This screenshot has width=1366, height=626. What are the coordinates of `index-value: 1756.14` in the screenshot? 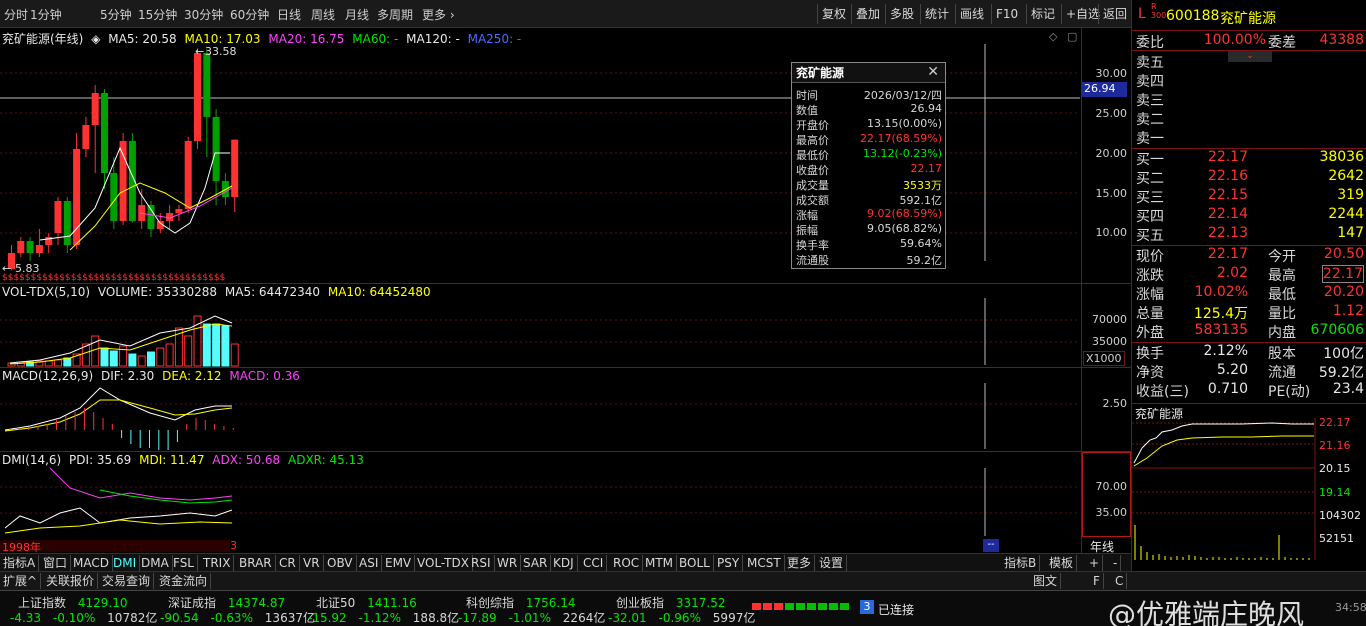 It's located at (550, 603).